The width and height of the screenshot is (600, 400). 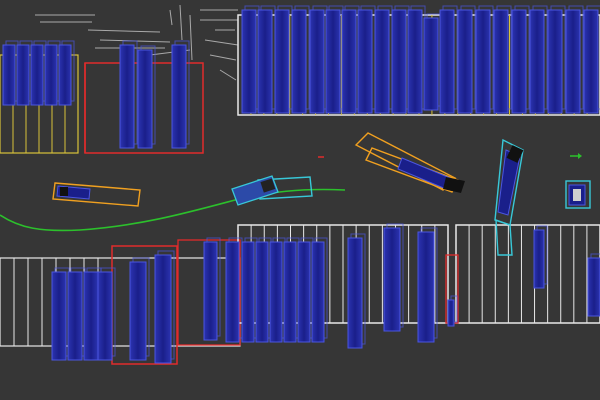 What do you see at coordinates (577, 195) in the screenshot?
I see `vehicle-right-small` at bounding box center [577, 195].